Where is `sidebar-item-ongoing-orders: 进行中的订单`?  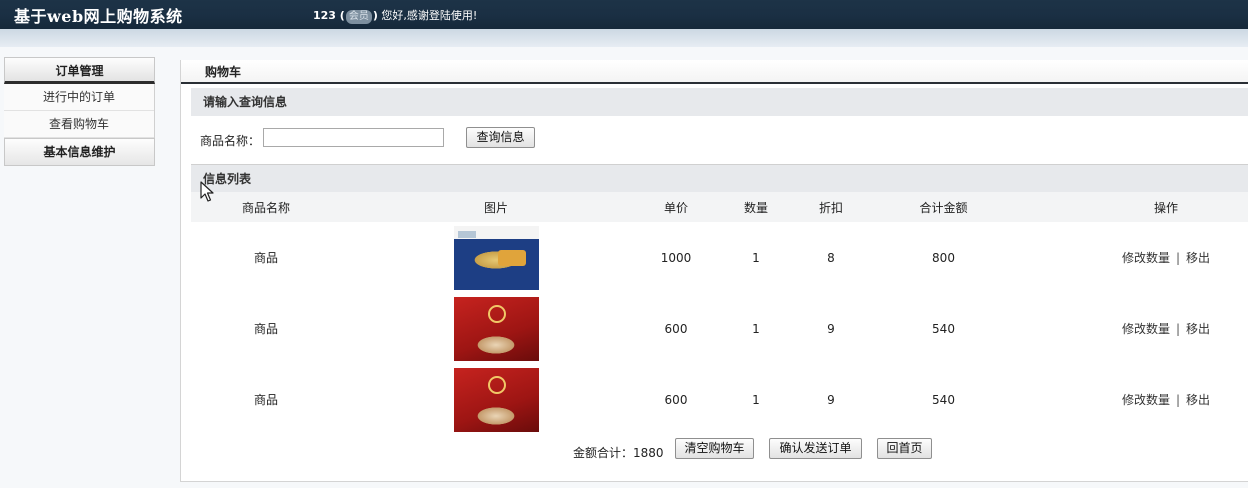 sidebar-item-ongoing-orders: 进行中的订单 is located at coordinates (79, 97).